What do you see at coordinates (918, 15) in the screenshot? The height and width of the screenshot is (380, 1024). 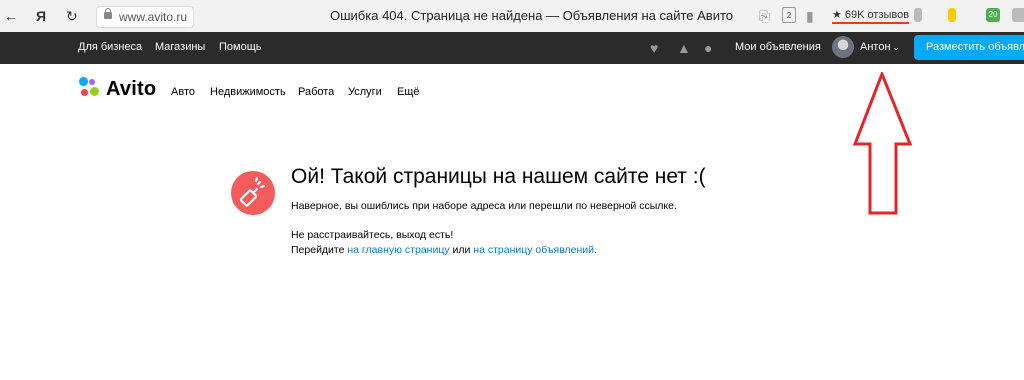 I see `bookmark-icon` at bounding box center [918, 15].